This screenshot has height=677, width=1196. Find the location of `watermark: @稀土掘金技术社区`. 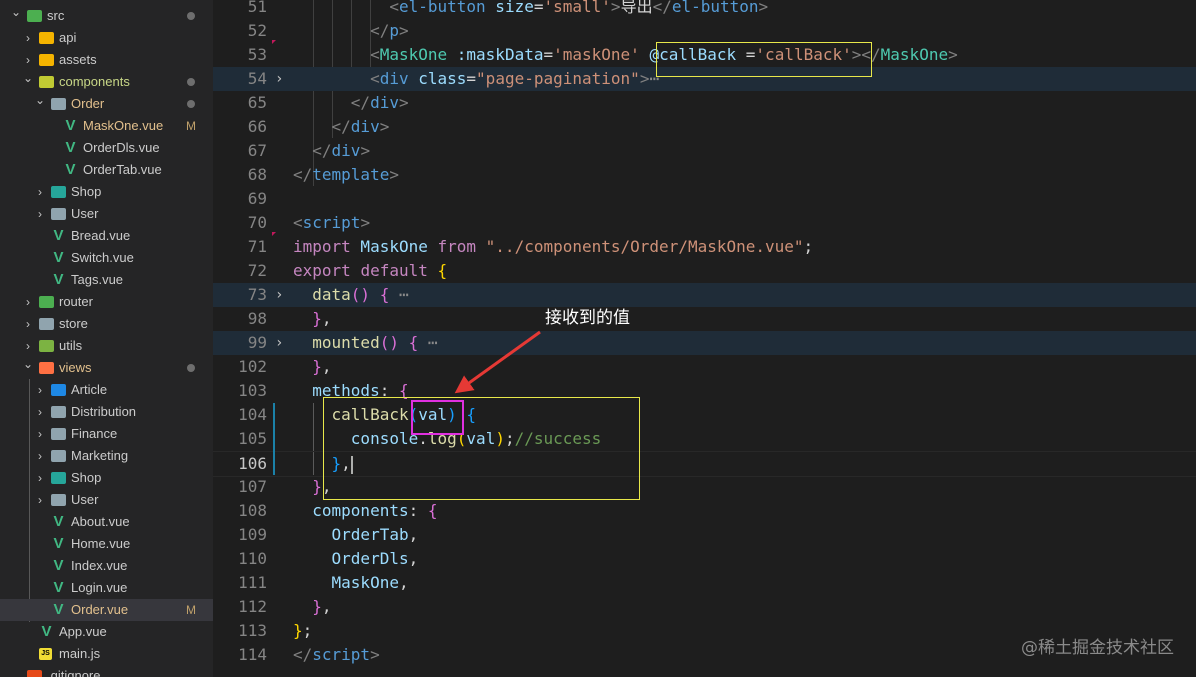

watermark: @稀土掘金技术社区 is located at coordinates (1097, 648).